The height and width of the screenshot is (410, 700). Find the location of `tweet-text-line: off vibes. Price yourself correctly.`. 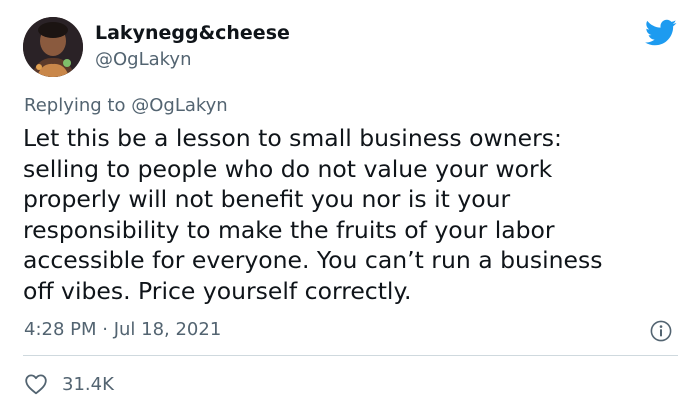

tweet-text-line: off vibes. Price yourself correctly. is located at coordinates (217, 290).